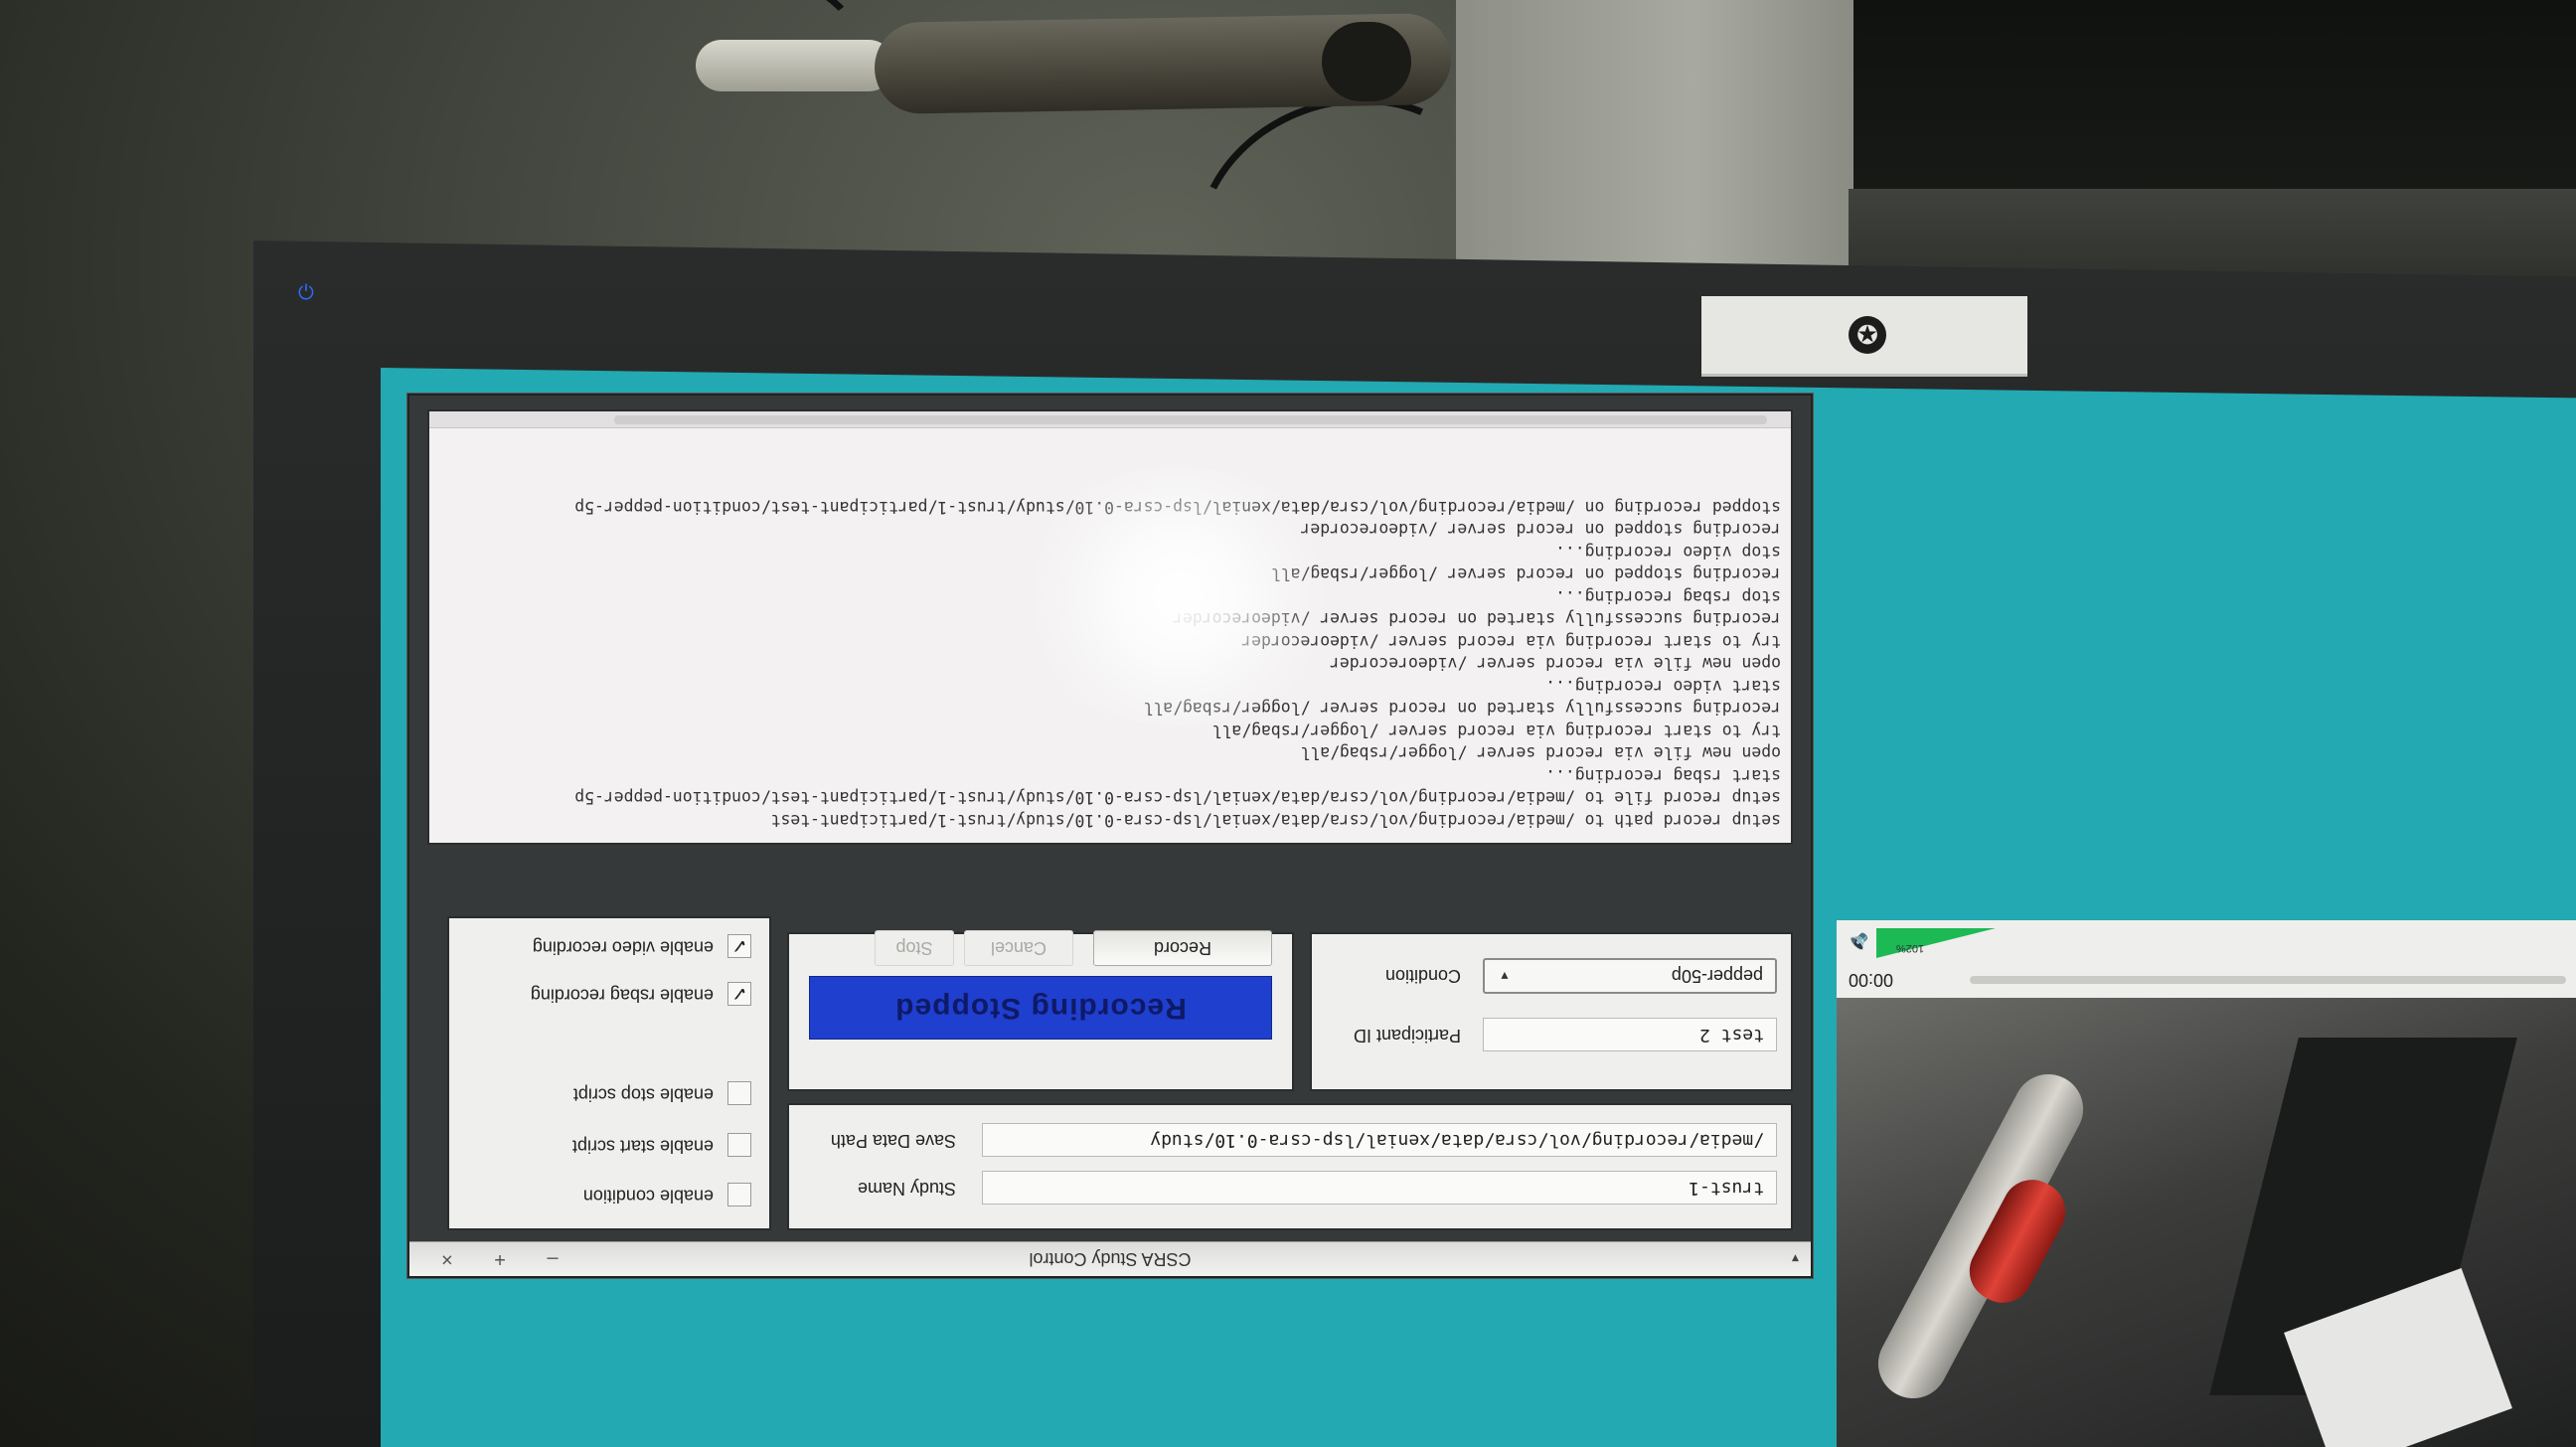 The width and height of the screenshot is (2576, 1447). Describe the element at coordinates (795, 66) in the screenshot. I see `sensor-tip` at that location.